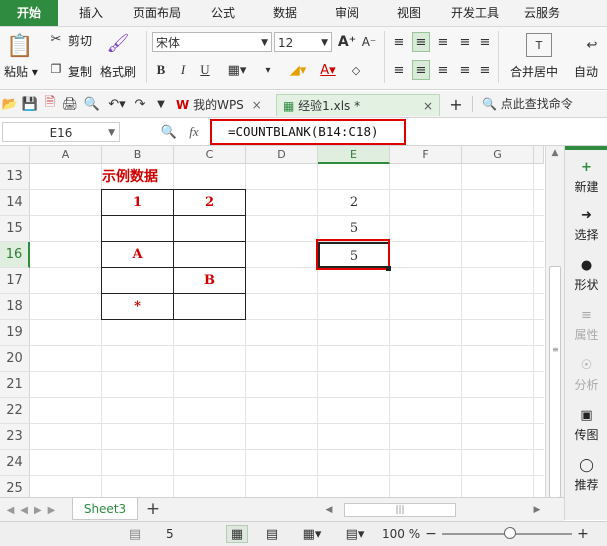 This screenshot has width=607, height=546. Describe the element at coordinates (586, 375) in the screenshot. I see `panel-analysis-button: ☉ 分析` at that location.